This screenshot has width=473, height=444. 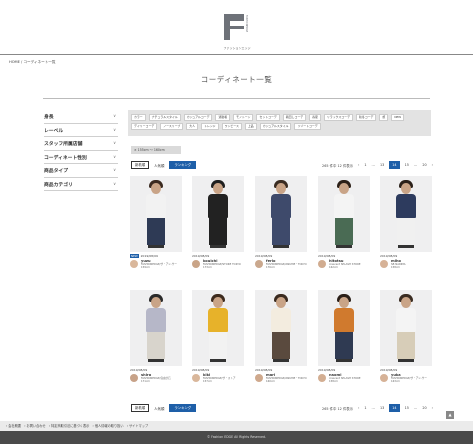 I want to click on site-logo: FASHIONEDGE, so click(x=237, y=29).